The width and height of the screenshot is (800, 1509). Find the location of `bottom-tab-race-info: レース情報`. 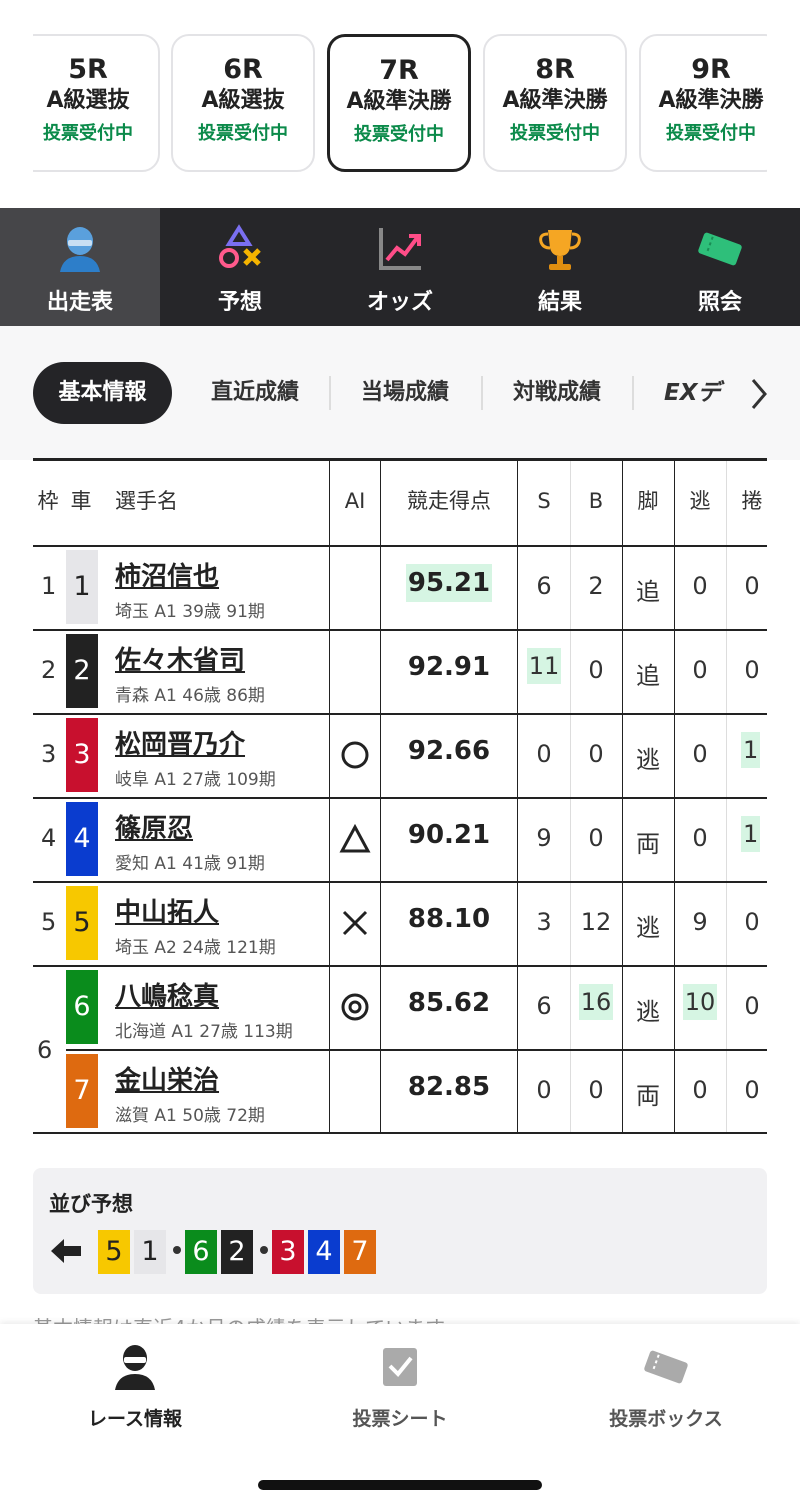

bottom-tab-race-info: レース情報 is located at coordinates (135, 1386).